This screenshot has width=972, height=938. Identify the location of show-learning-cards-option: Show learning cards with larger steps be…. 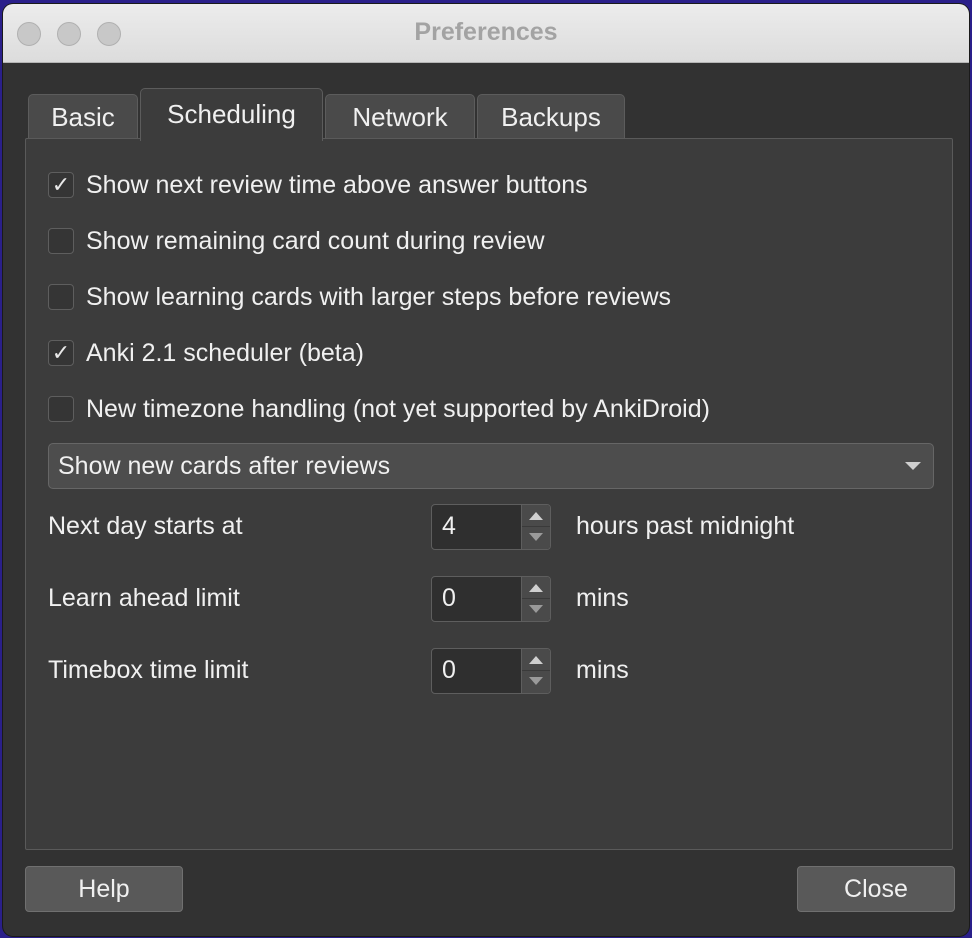
(359, 297).